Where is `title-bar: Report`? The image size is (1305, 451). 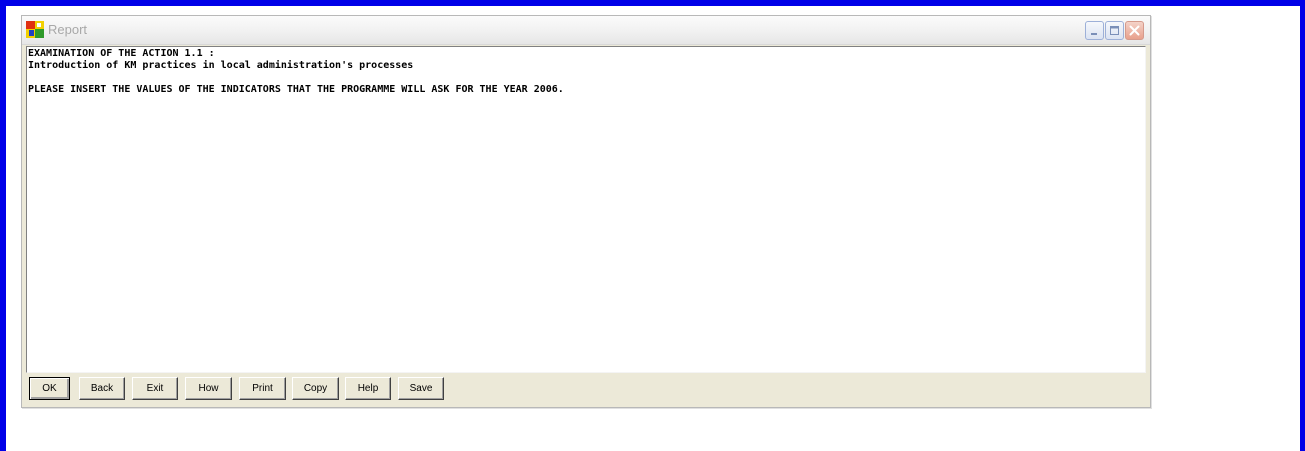 title-bar: Report is located at coordinates (586, 30).